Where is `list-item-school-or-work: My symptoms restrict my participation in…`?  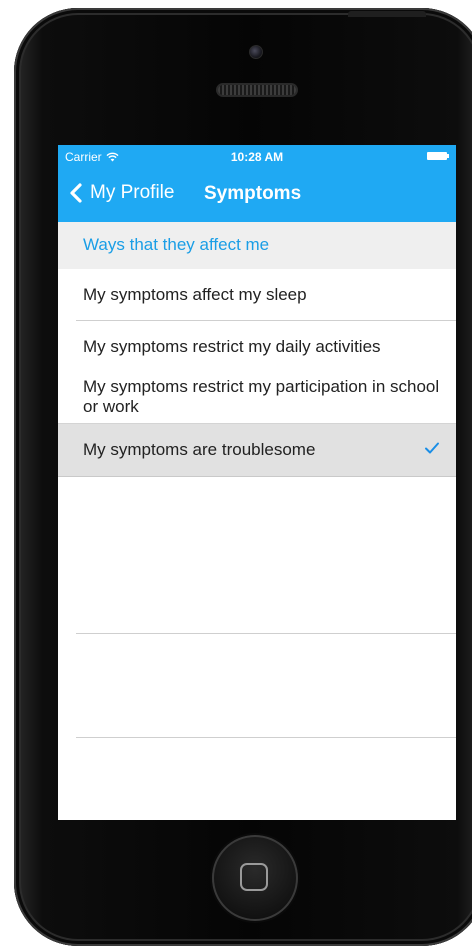 list-item-school-or-work: My symptoms restrict my participation in… is located at coordinates (257, 392).